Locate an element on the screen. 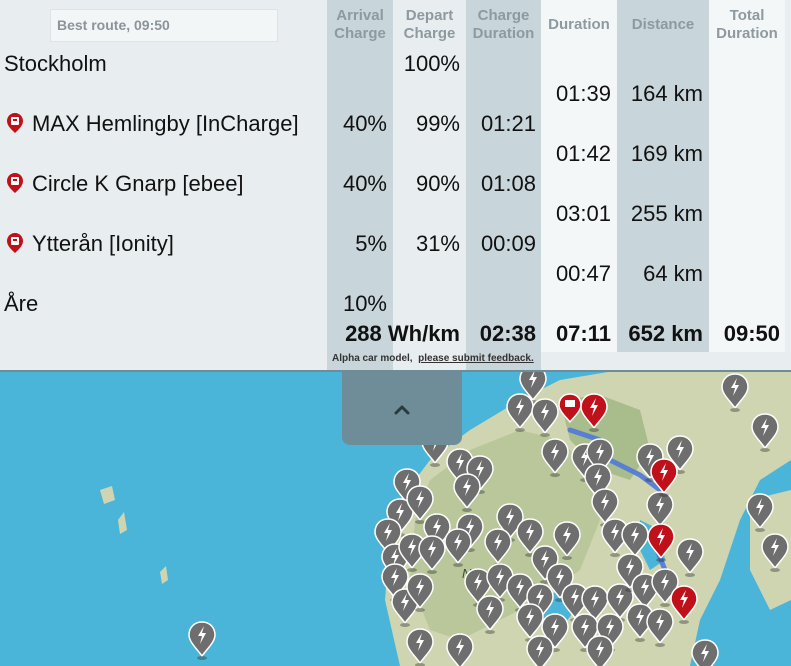  header-total-duration: Total Duration is located at coordinates (747, 24).